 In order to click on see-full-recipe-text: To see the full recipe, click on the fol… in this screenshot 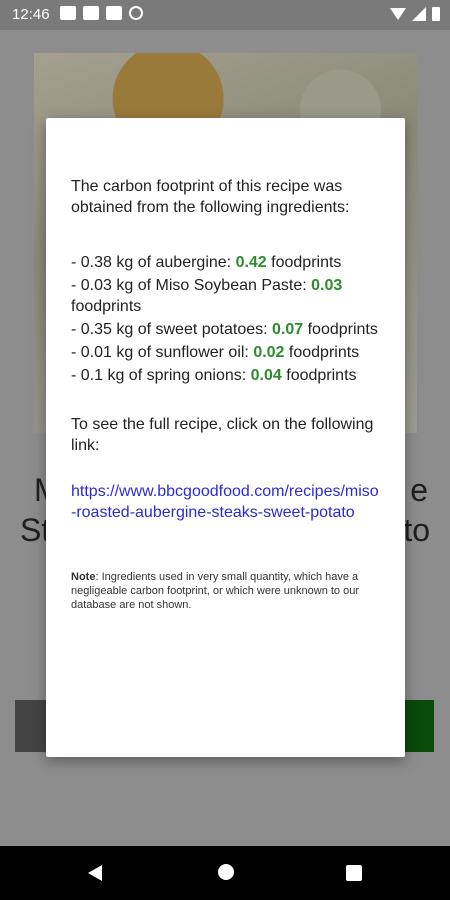, I will do `click(222, 435)`.